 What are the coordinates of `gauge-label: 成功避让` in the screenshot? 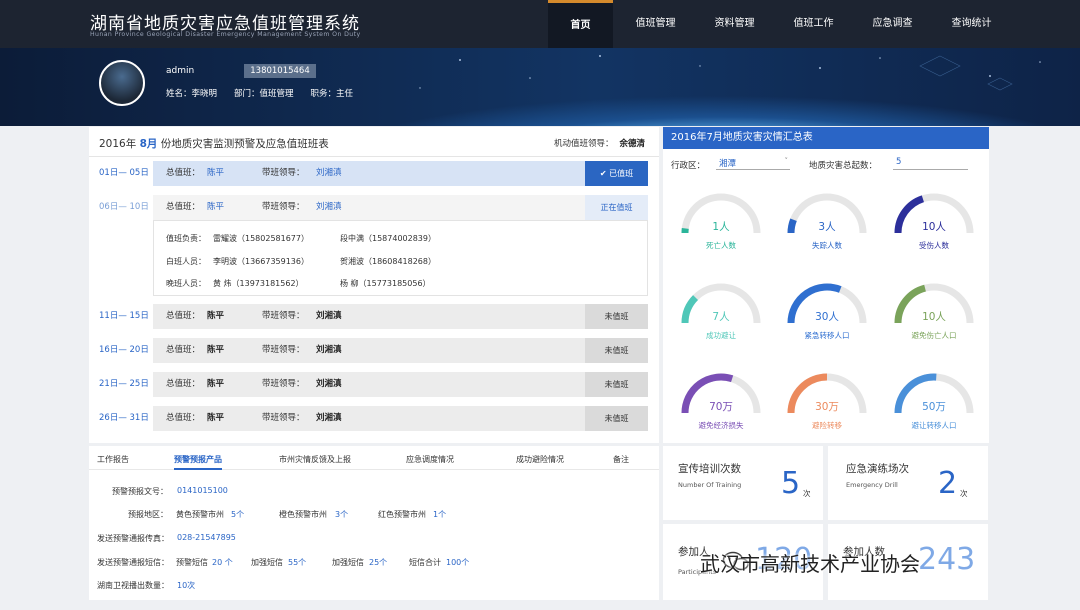 It's located at (721, 335).